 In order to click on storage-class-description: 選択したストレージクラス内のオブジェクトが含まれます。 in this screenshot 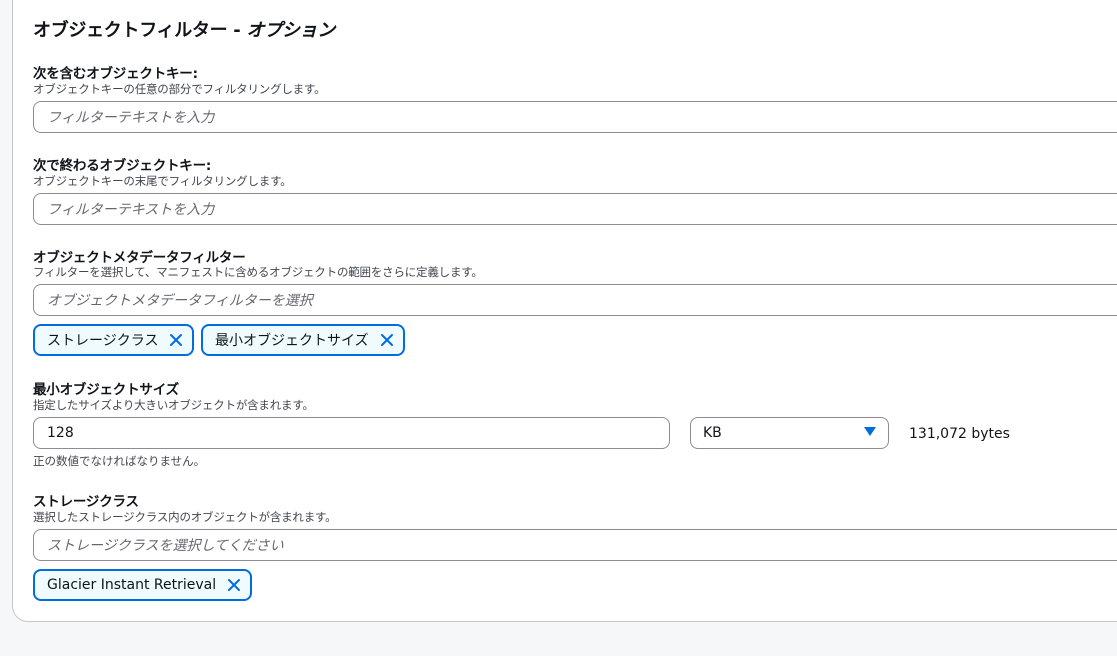, I will do `click(185, 517)`.